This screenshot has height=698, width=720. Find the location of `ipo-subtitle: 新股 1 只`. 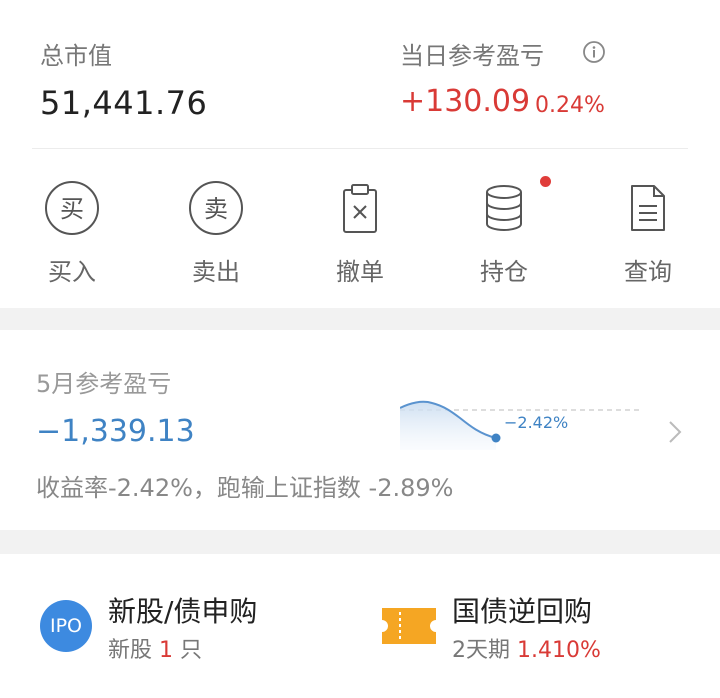

ipo-subtitle: 新股 1 只 is located at coordinates (155, 650).